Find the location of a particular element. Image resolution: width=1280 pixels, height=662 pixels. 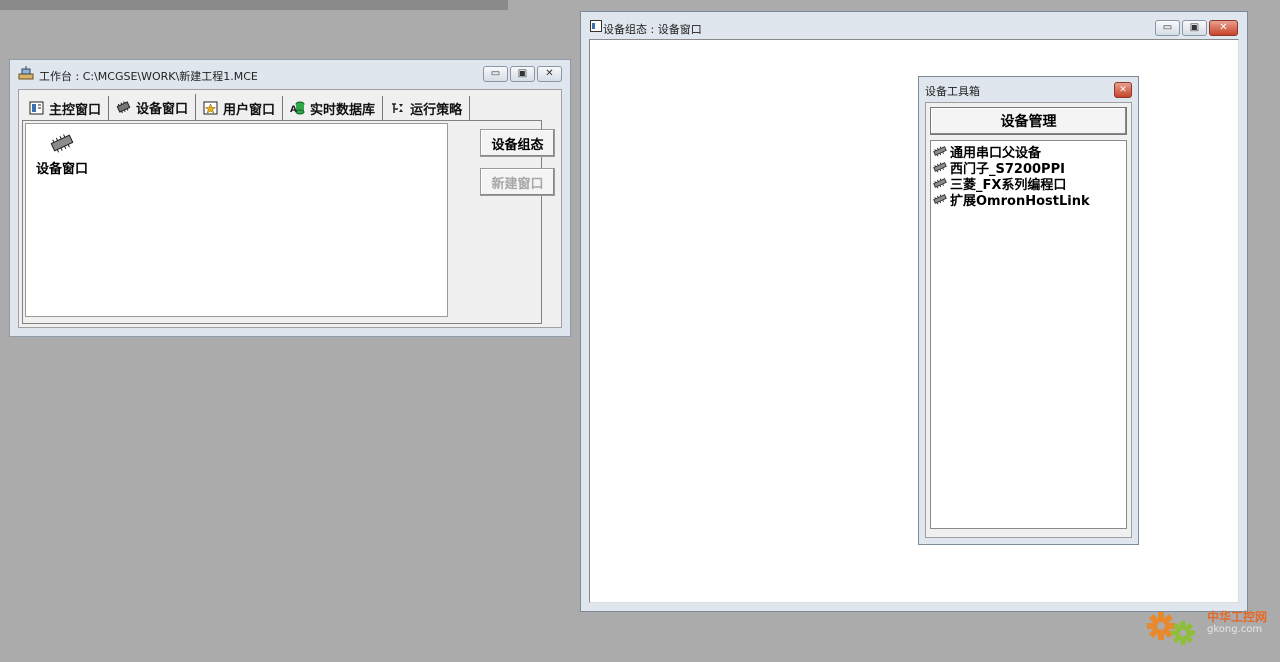

workbench-tabs: 主控窗口 设备窗口 用户窗口 A 实时数据库 运行策略 is located at coordinates (246, 107).